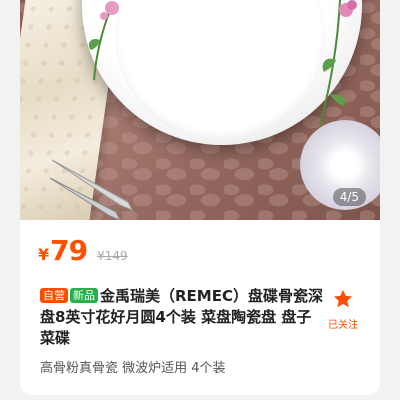 This screenshot has height=400, width=400. I want to click on star-icon, so click(343, 298).